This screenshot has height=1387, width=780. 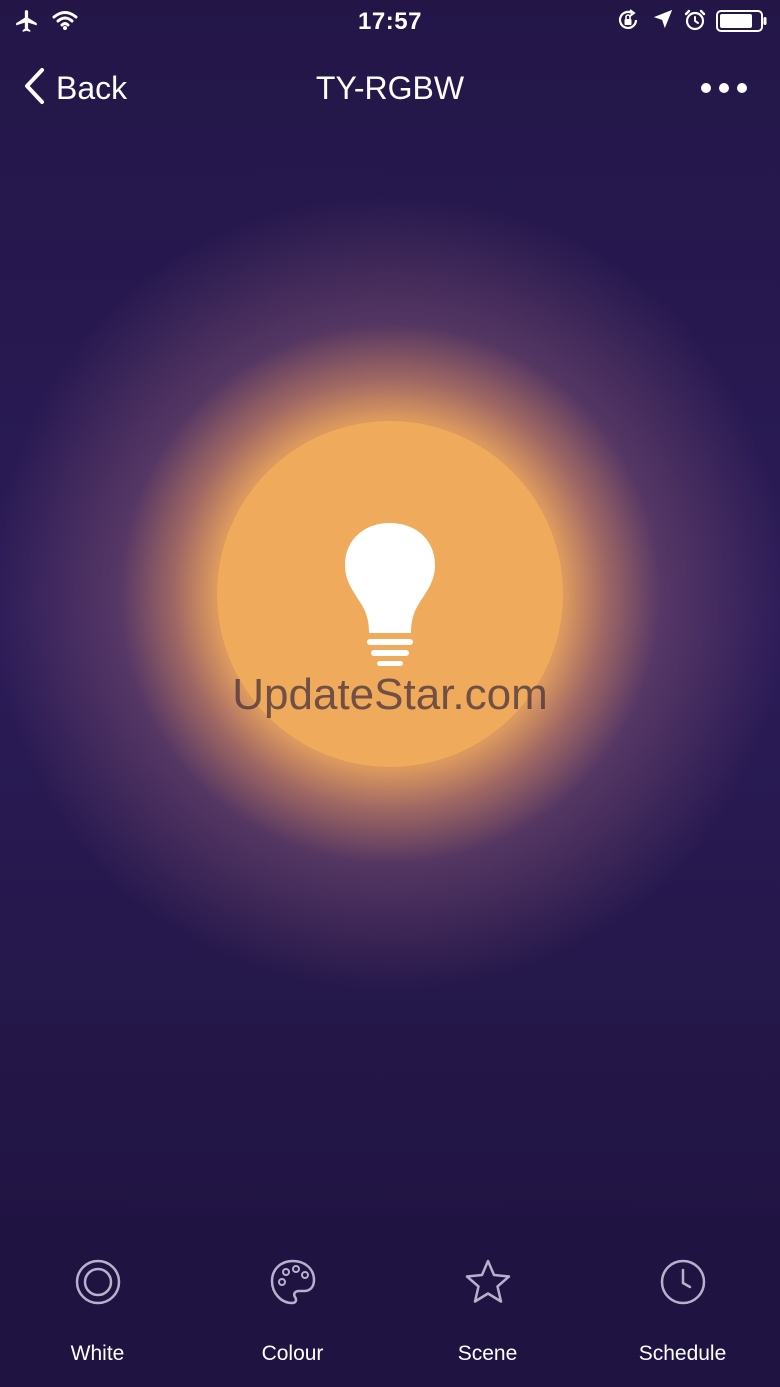 I want to click on alarm-icon, so click(x=695, y=22).